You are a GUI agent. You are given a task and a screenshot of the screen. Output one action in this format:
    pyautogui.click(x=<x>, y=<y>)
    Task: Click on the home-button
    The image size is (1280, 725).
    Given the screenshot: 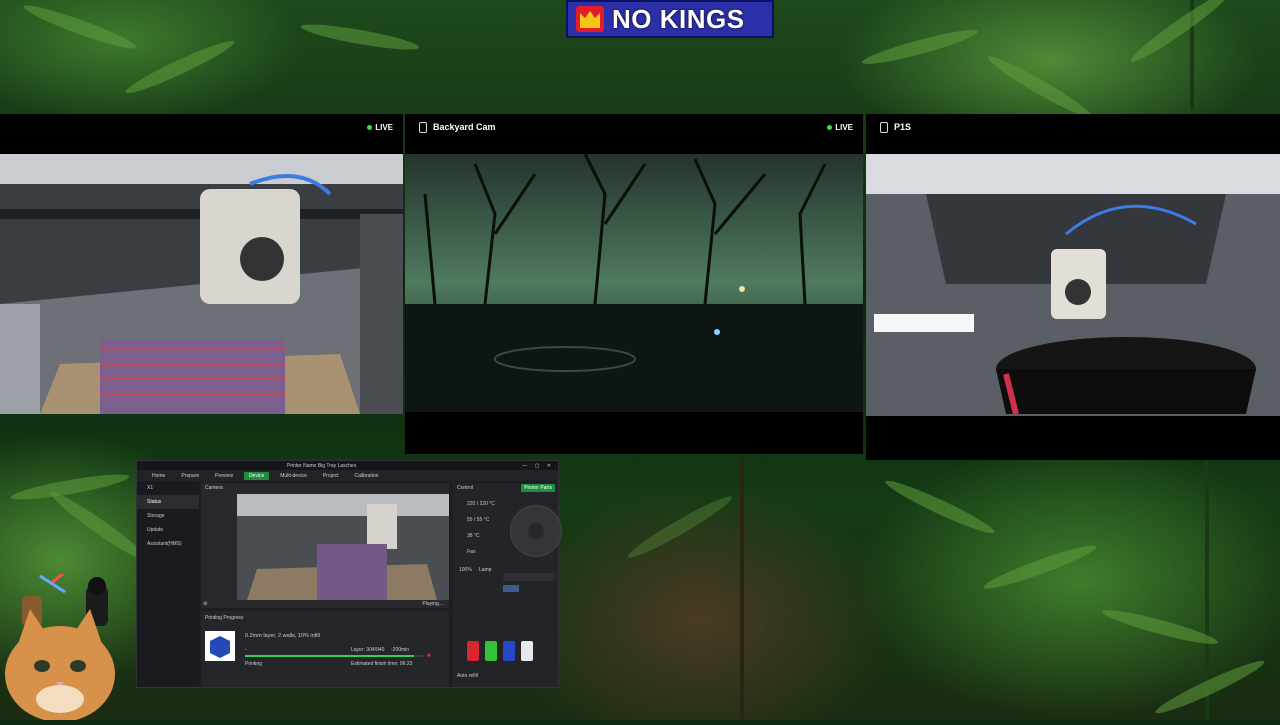 What is the action you would take?
    pyautogui.click(x=536, y=531)
    